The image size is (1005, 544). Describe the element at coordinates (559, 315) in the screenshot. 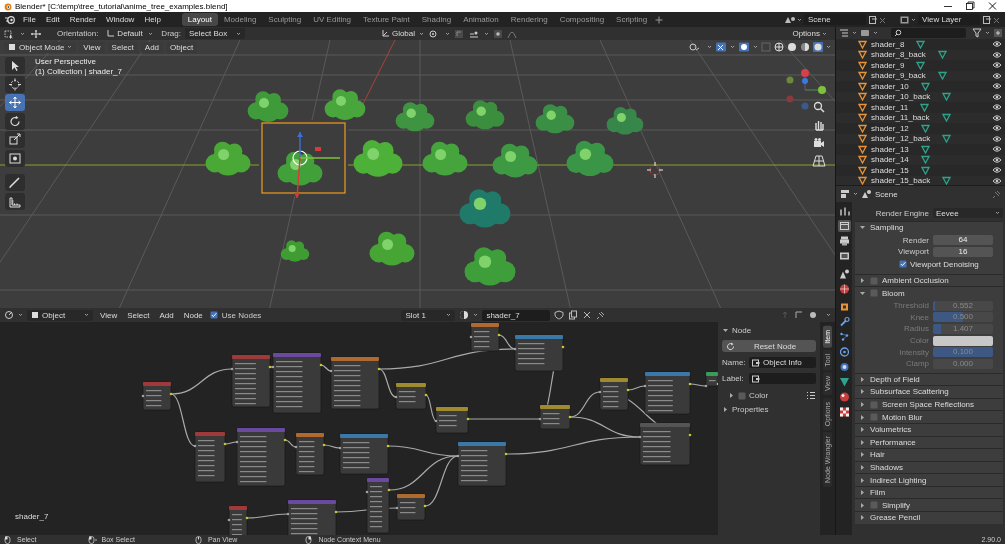

I see `fake-user-icon` at that location.